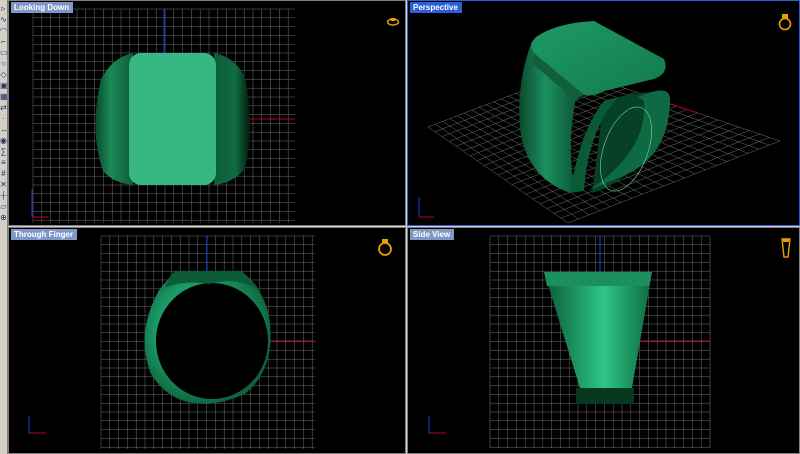 The image size is (800, 454). I want to click on mesh-tool-icon: ▦, so click(3, 96).